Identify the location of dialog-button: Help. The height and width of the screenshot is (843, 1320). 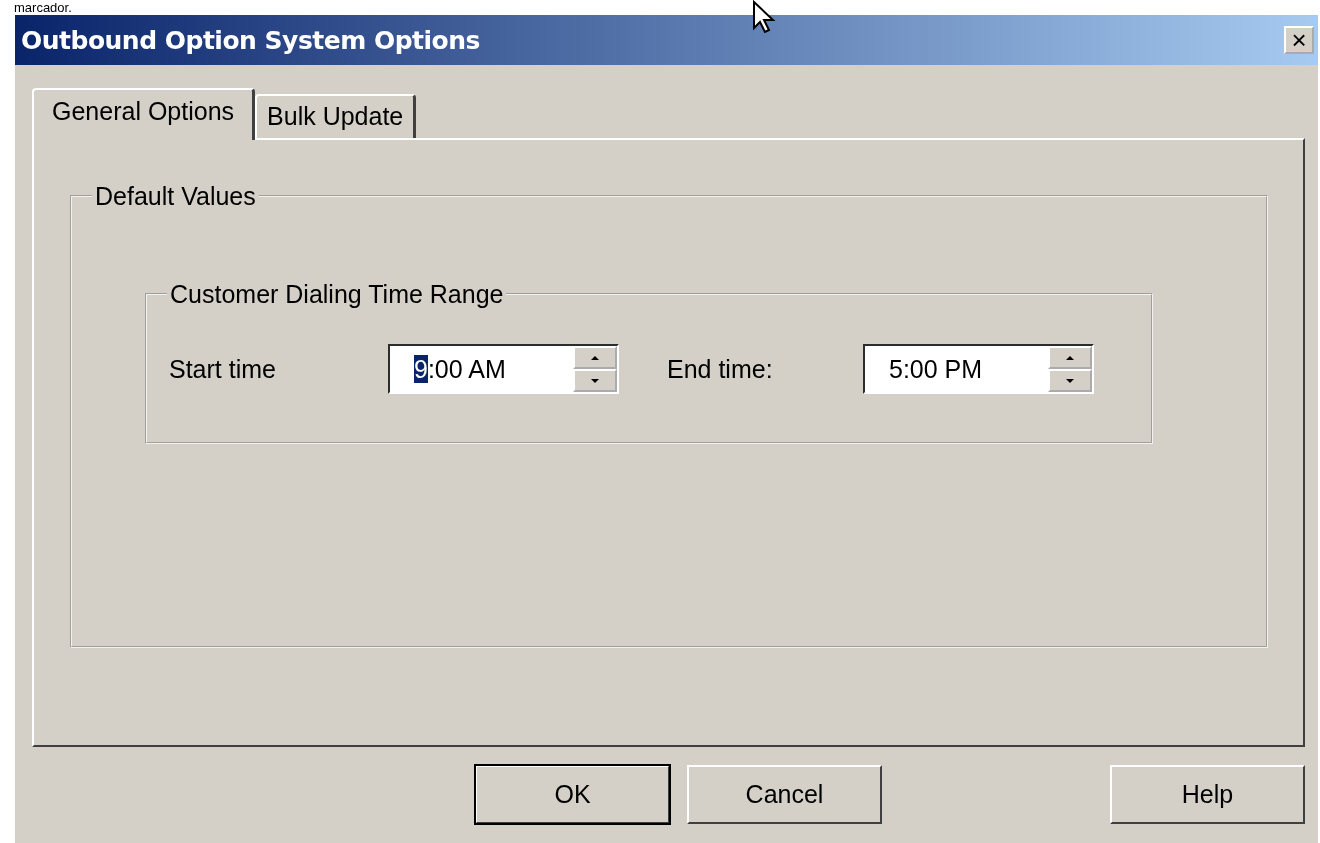
(1207, 794).